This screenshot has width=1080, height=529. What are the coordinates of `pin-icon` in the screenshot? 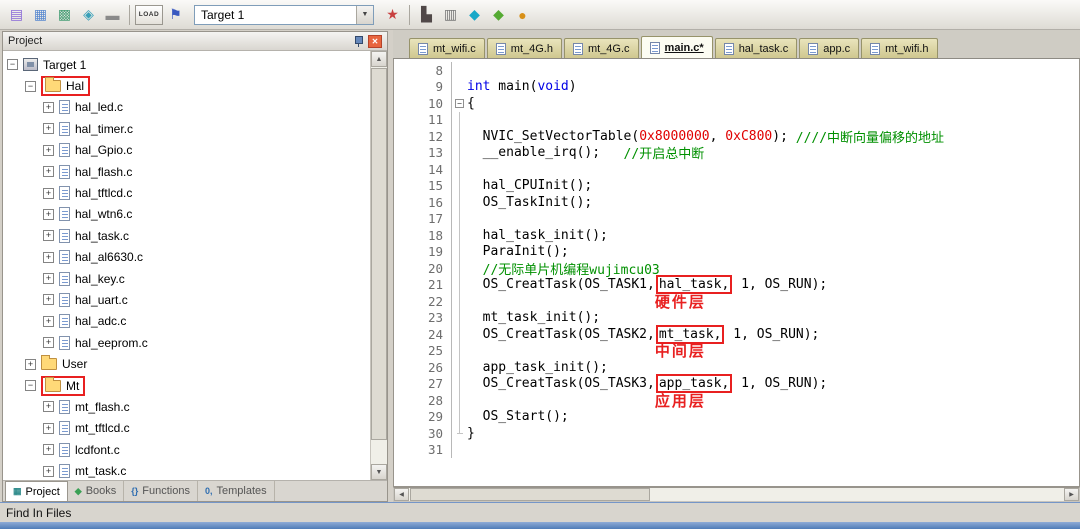 It's located at (358, 41).